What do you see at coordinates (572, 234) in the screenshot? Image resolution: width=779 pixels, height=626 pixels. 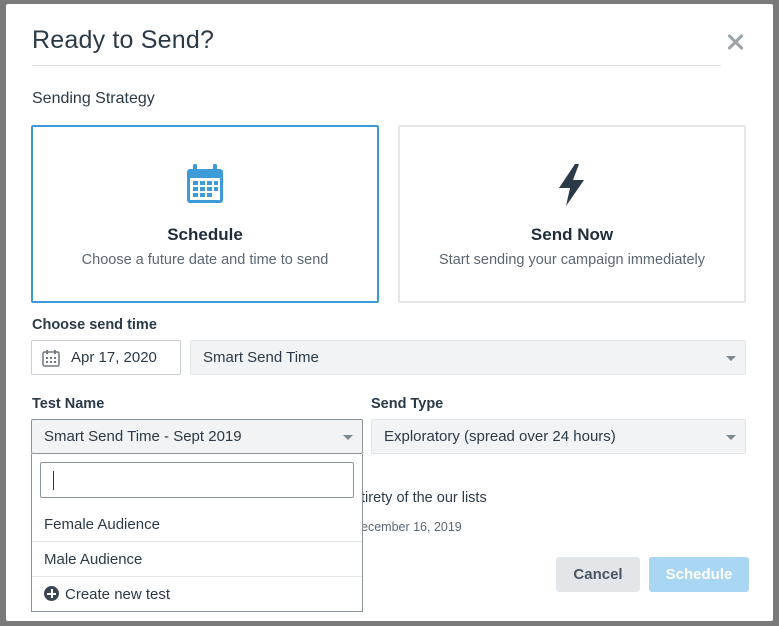 I see `send-now-card-title: Send Now` at bounding box center [572, 234].